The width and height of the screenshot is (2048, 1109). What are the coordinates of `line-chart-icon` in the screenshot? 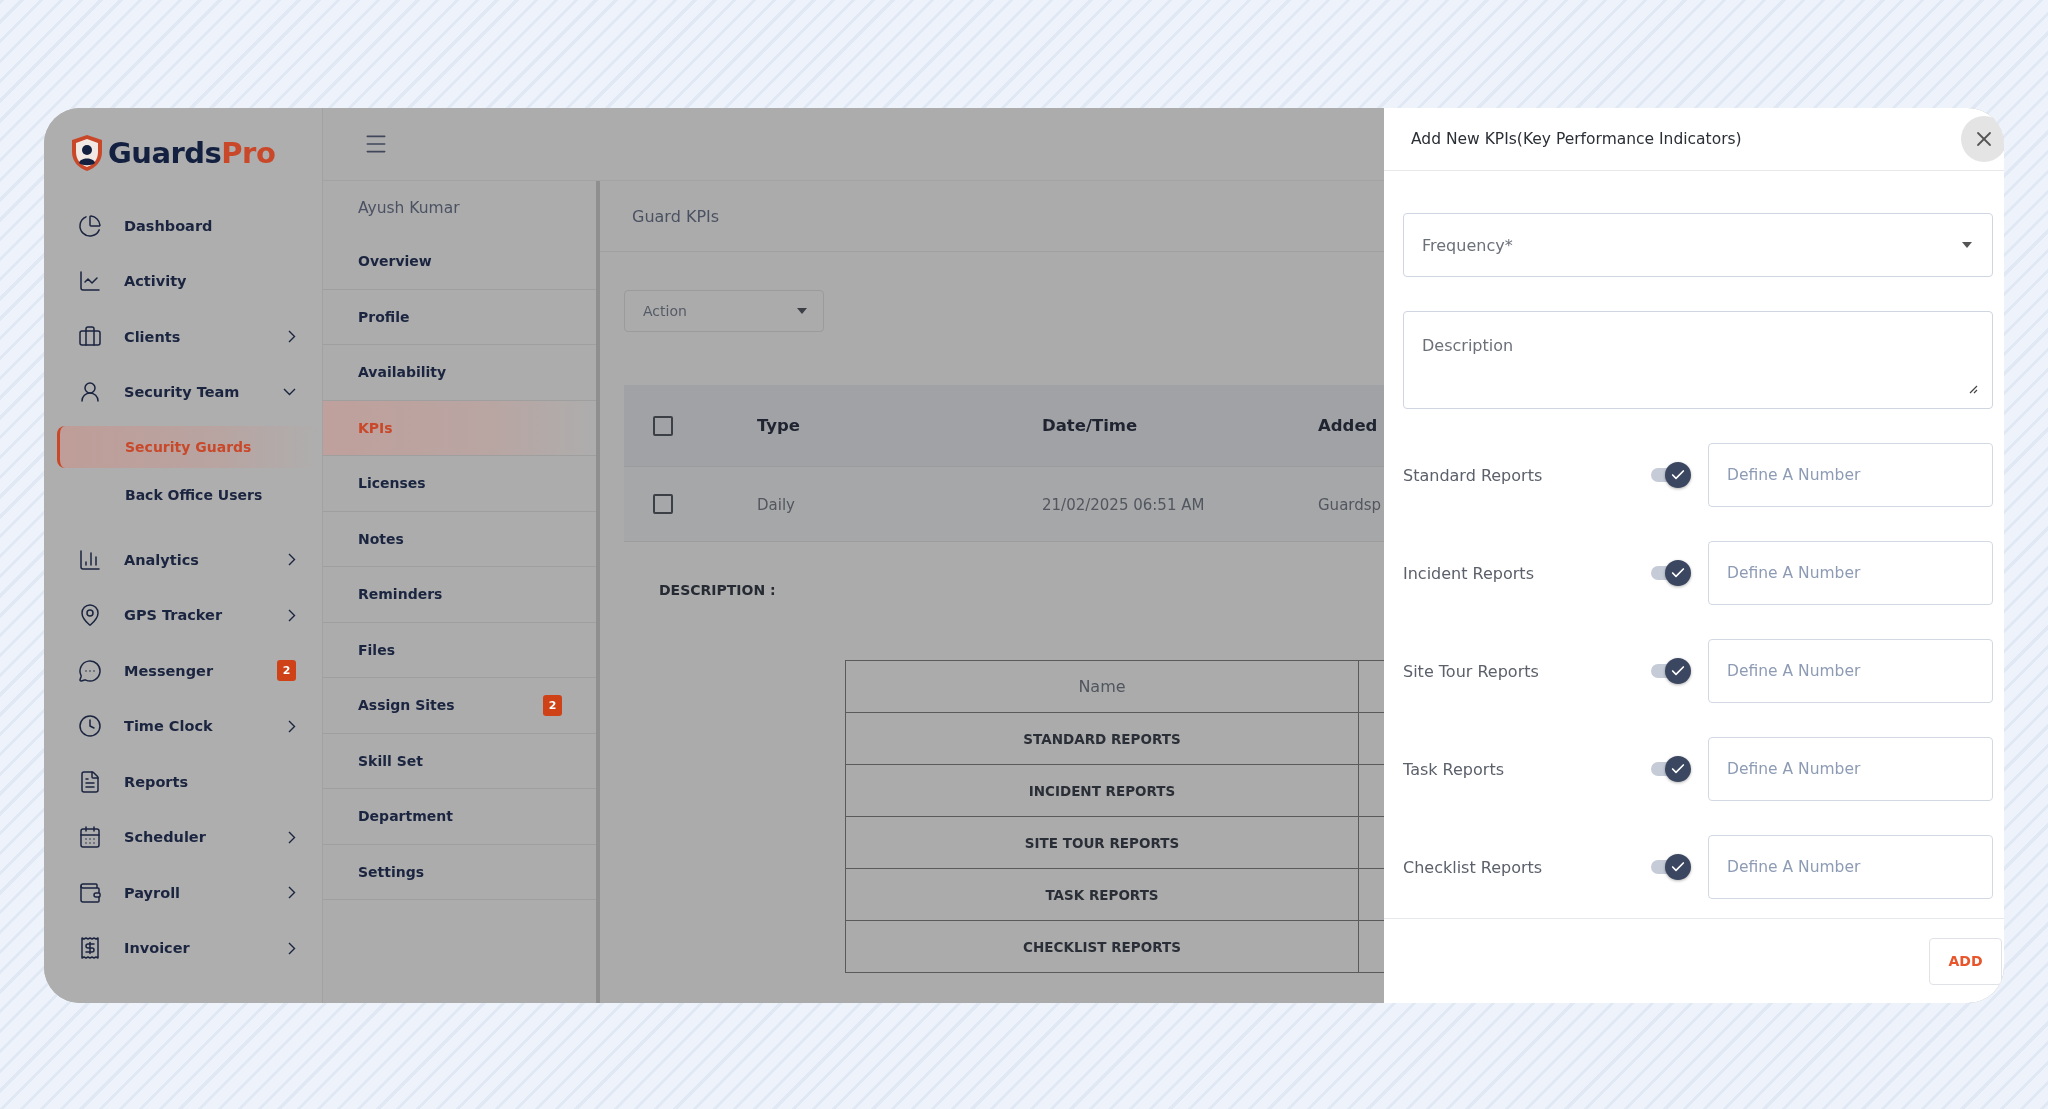 It's located at (90, 281).